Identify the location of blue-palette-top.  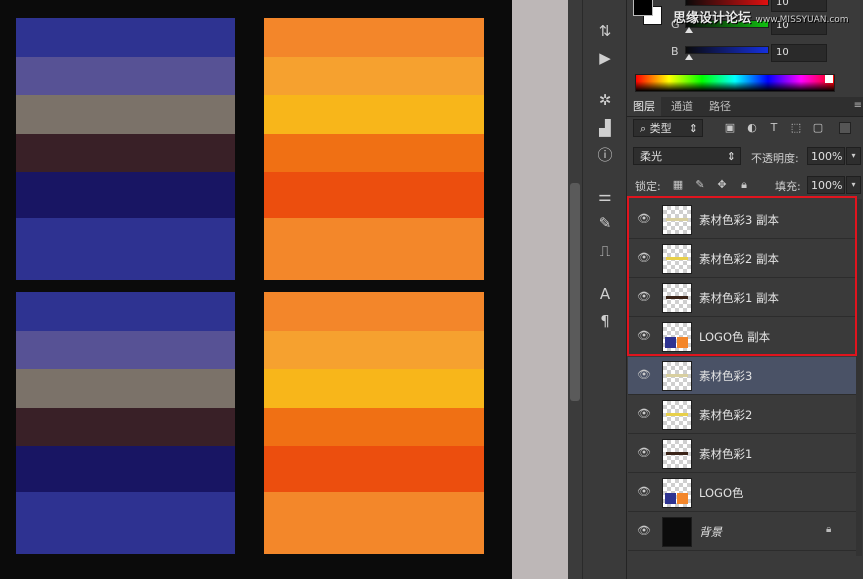
(125, 149).